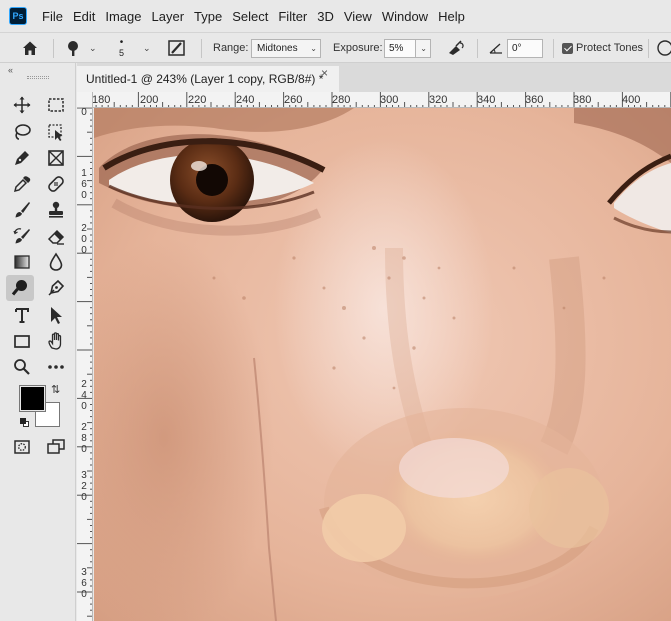 Image resolution: width=671 pixels, height=621 pixels. What do you see at coordinates (122, 53) in the screenshot?
I see `brush-size-value: 5` at bounding box center [122, 53].